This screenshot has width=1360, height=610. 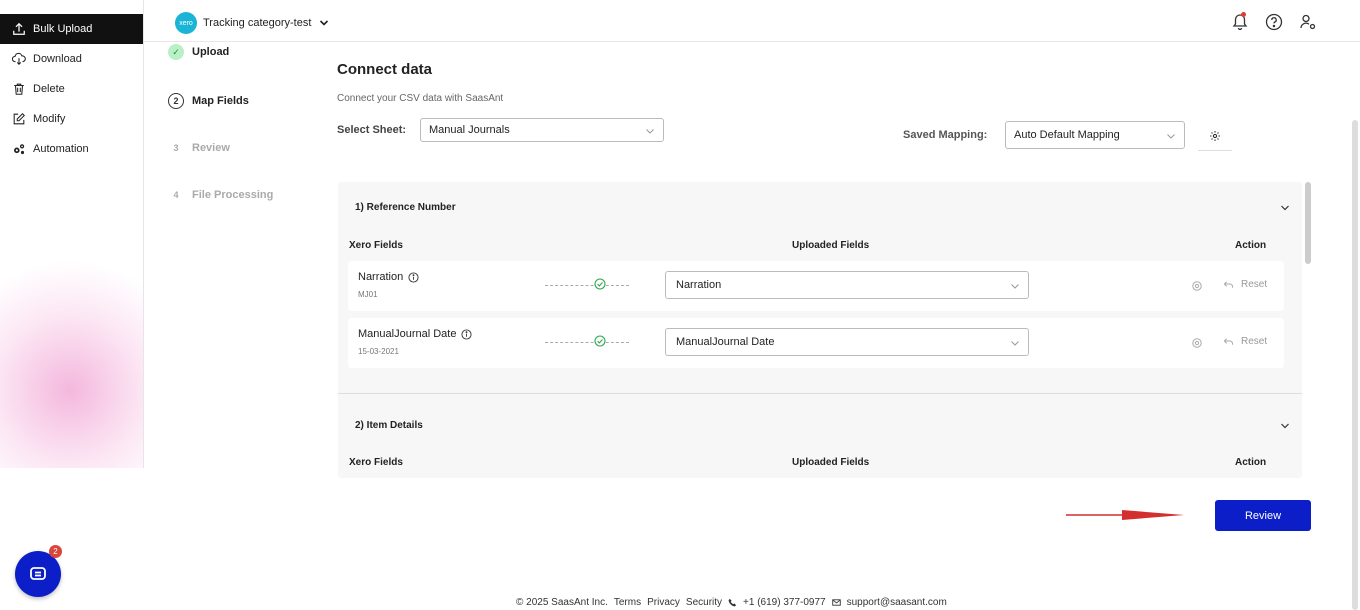 What do you see at coordinates (176, 148) in the screenshot?
I see `step-number: 3` at bounding box center [176, 148].